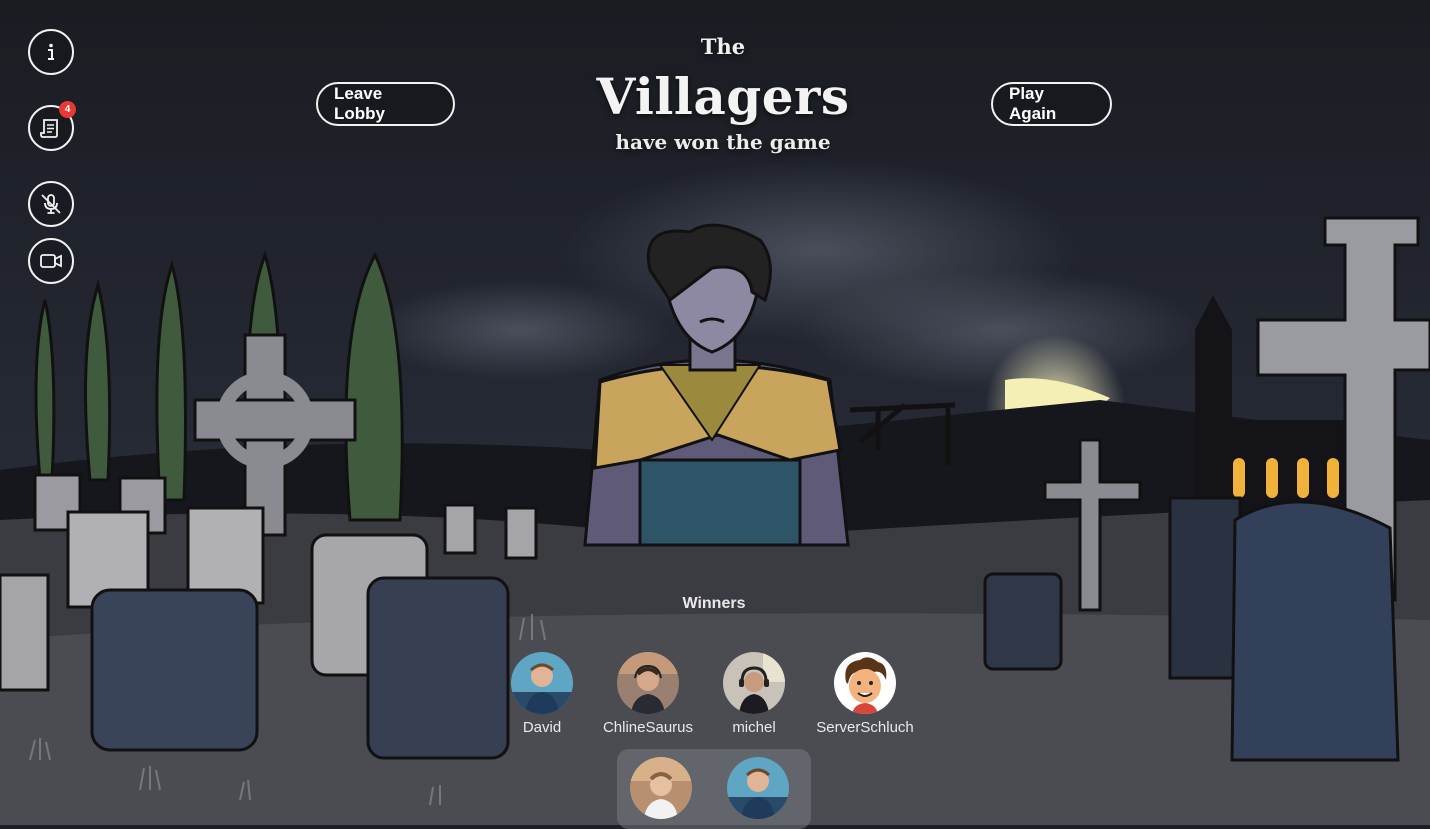 The width and height of the screenshot is (1430, 829). I want to click on video-camera-icon, so click(51, 261).